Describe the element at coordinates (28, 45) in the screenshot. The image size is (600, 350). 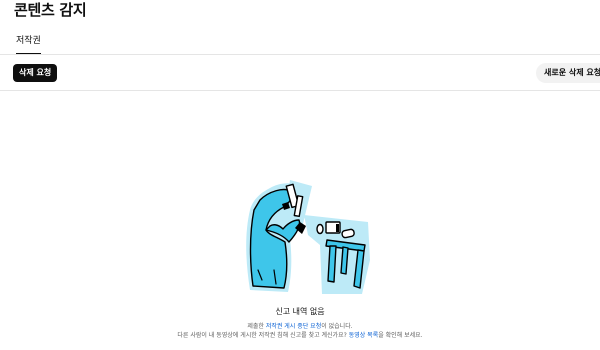
I see `tab-copyright: 저작권` at that location.